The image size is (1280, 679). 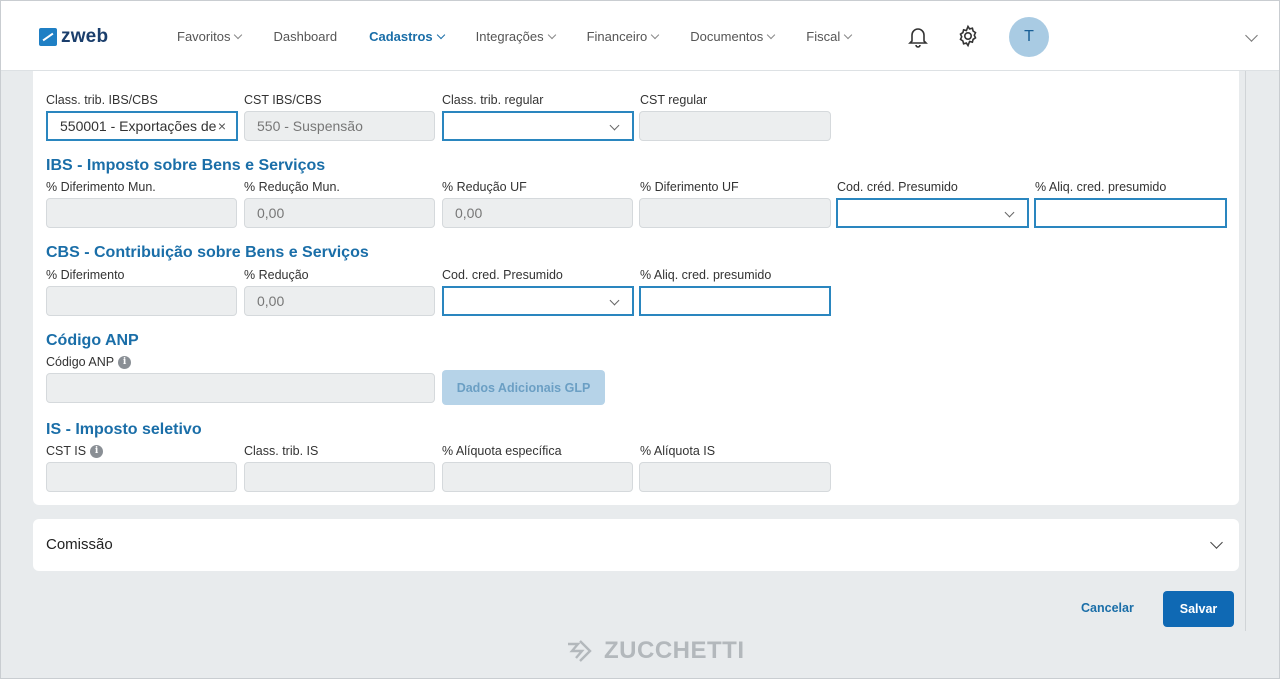 I want to click on class-trib-is-label: Class. trib. IS, so click(x=281, y=451).